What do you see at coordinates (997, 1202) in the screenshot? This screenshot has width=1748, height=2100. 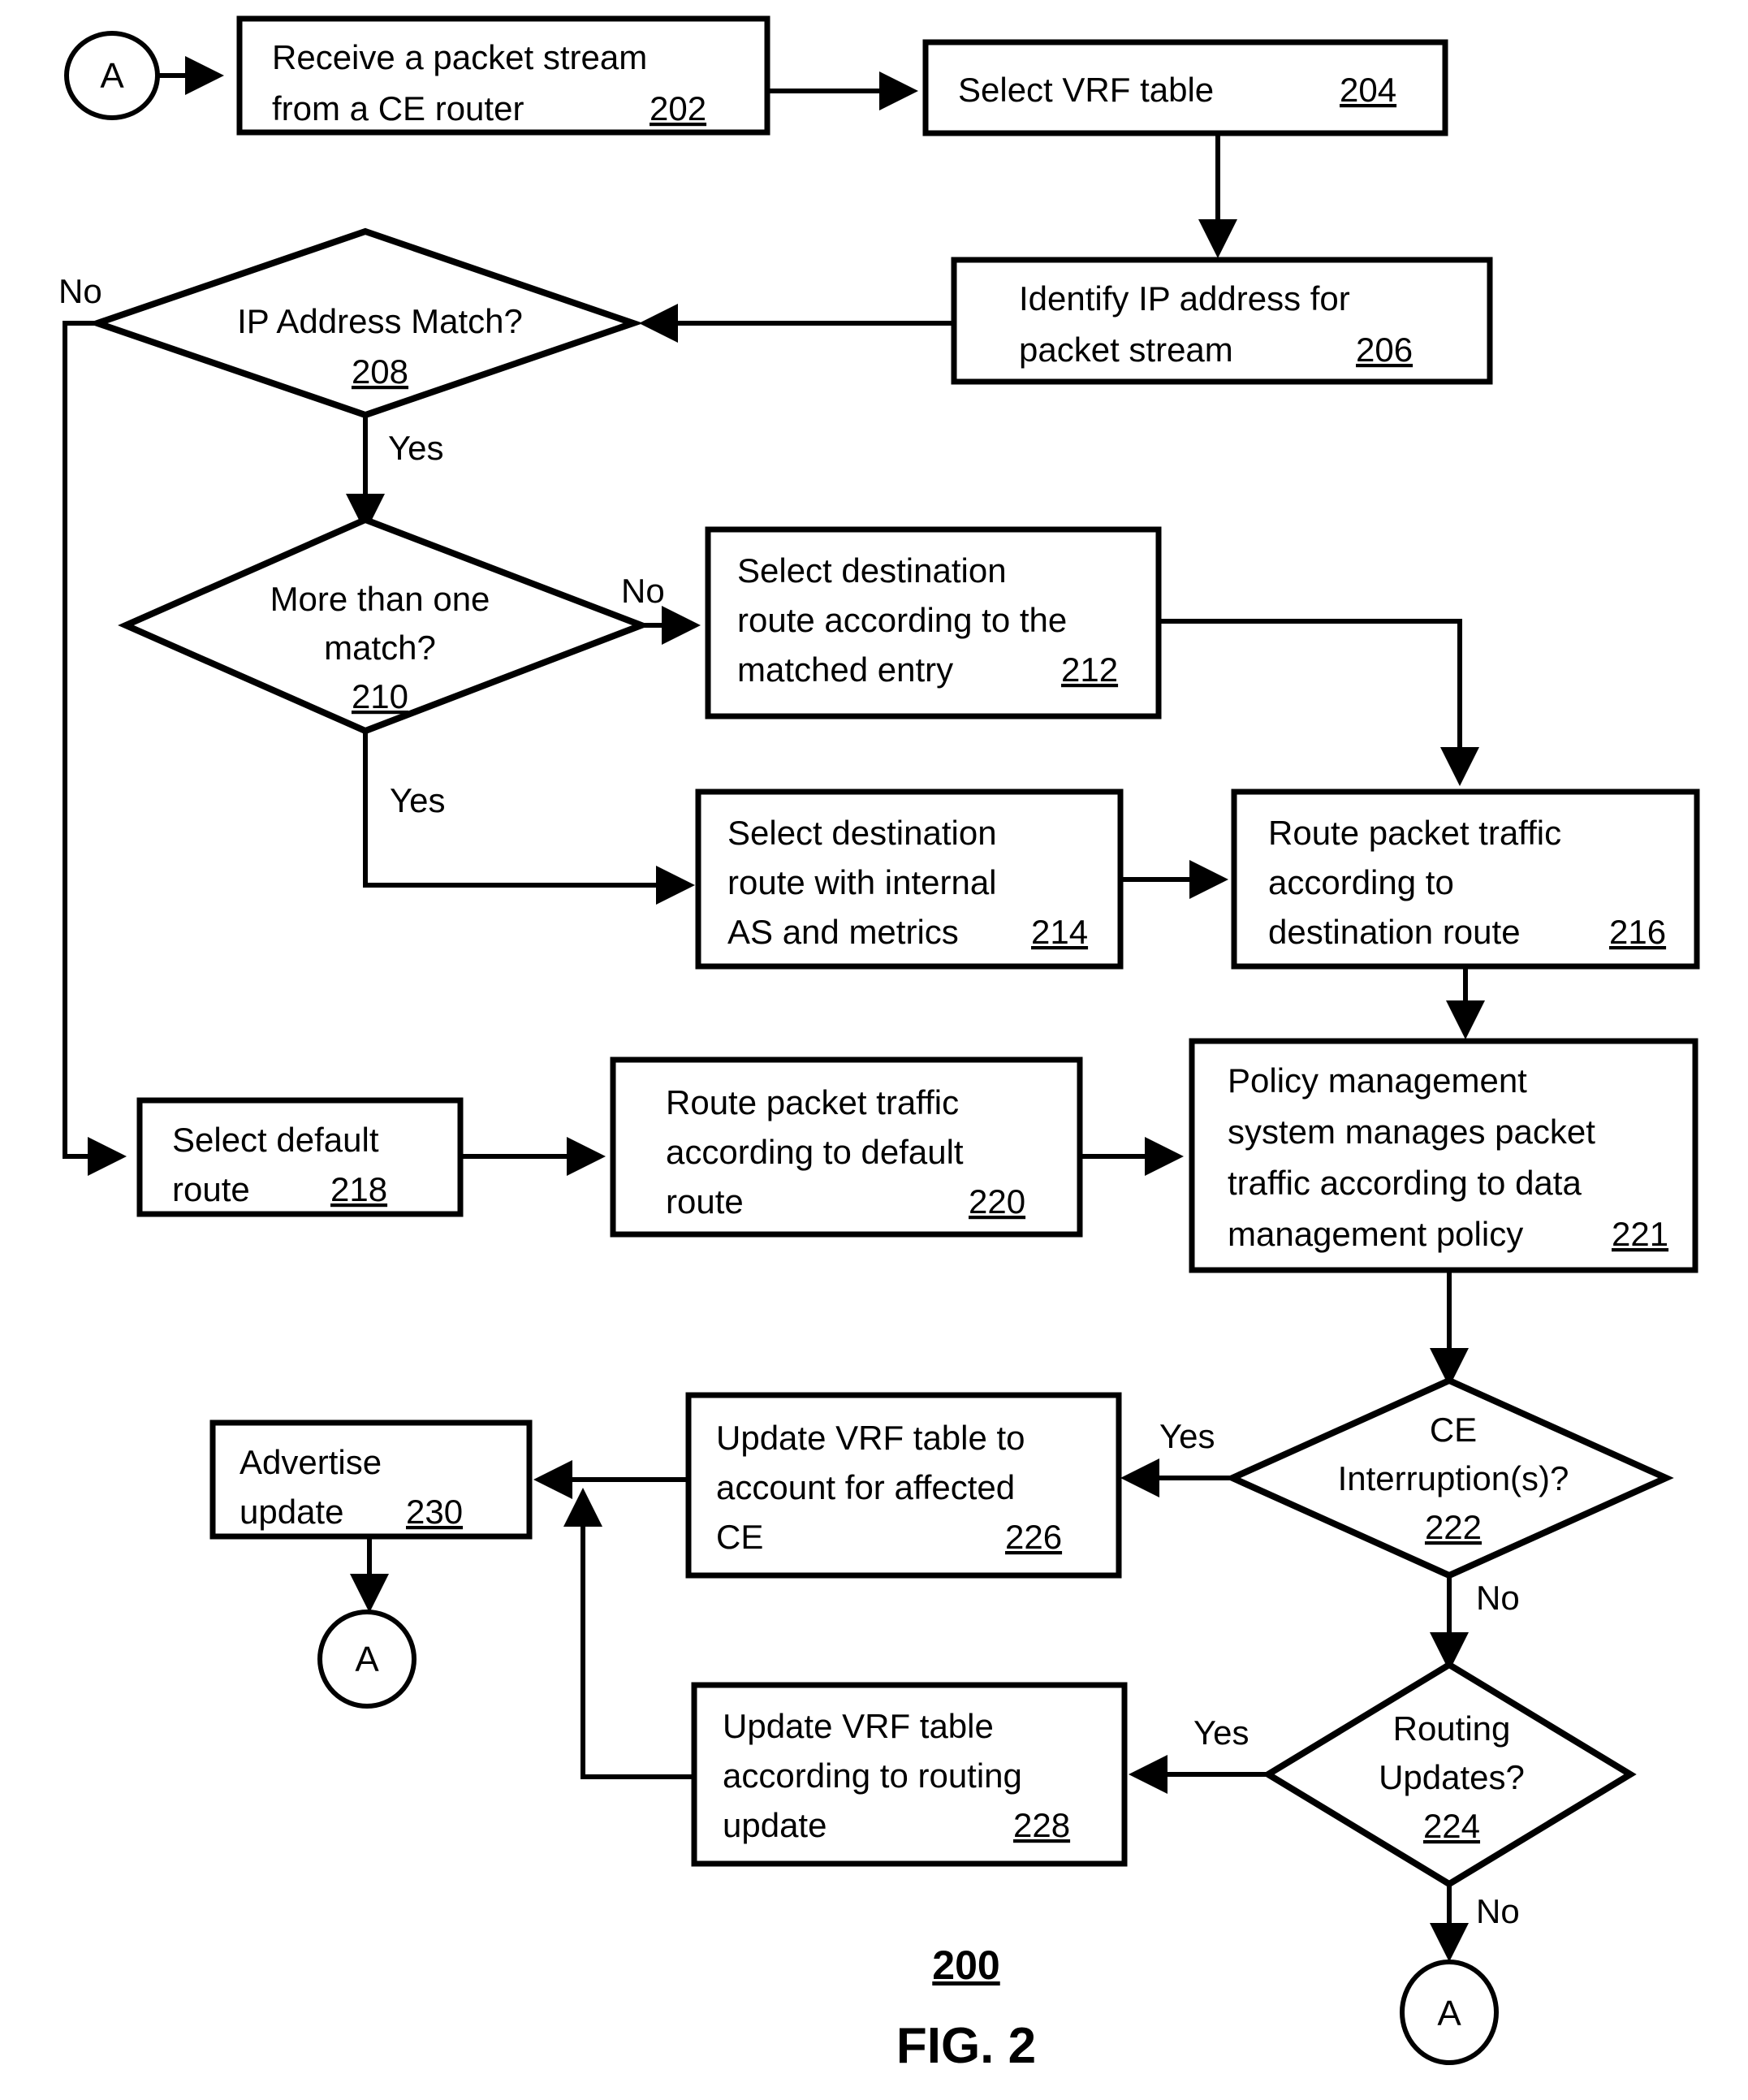 I see `node-220-ref: 220` at bounding box center [997, 1202].